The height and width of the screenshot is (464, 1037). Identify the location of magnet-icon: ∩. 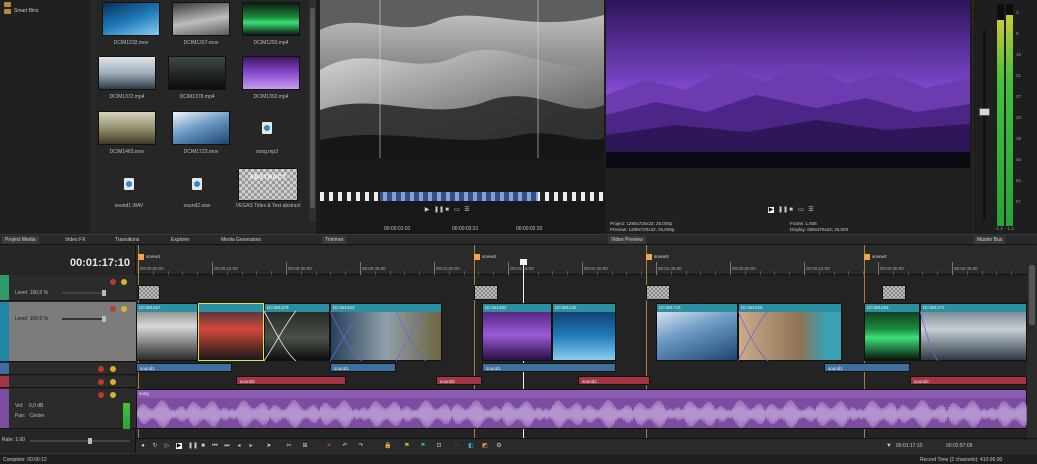
(457, 446).